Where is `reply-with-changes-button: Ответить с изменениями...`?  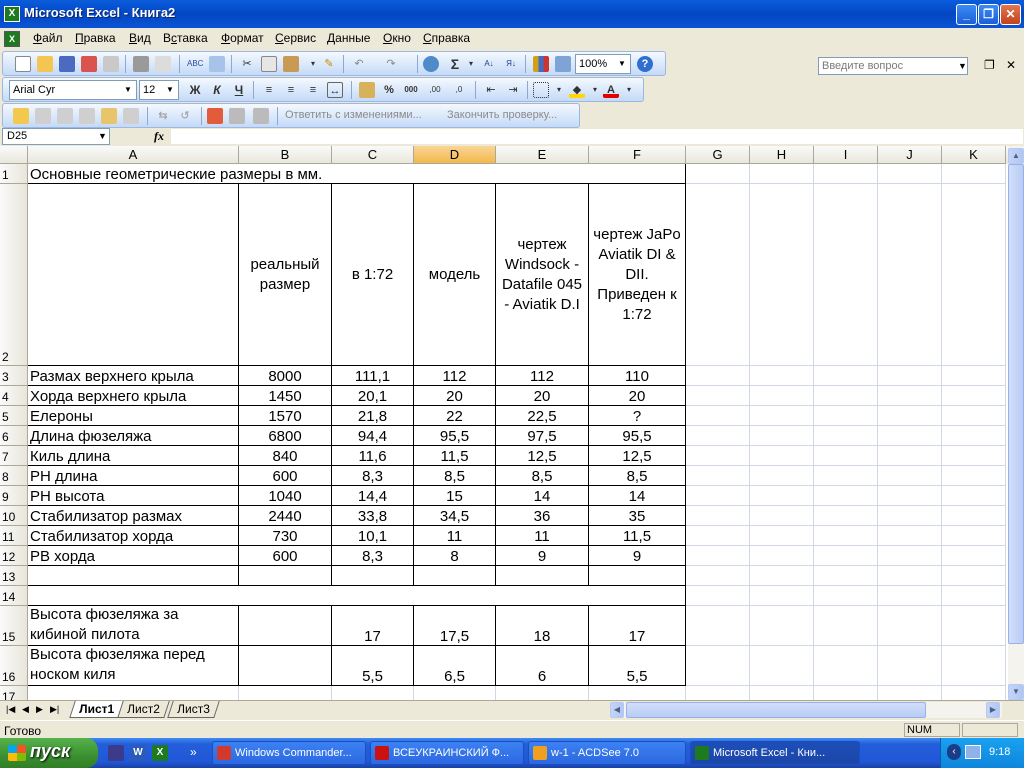
reply-with-changes-button: Ответить с изменениями... is located at coordinates (353, 115).